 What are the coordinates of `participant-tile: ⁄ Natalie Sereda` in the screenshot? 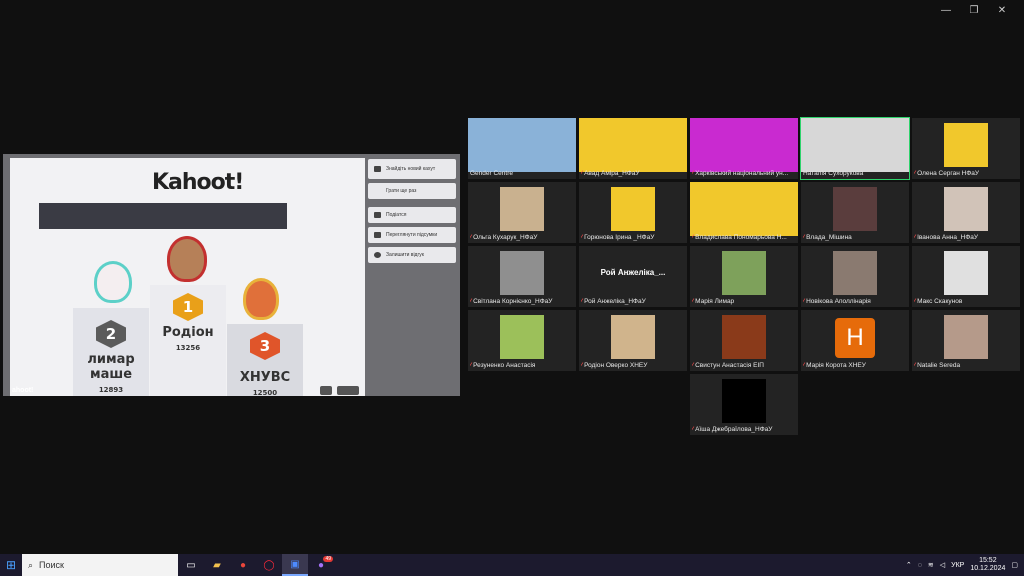 It's located at (966, 340).